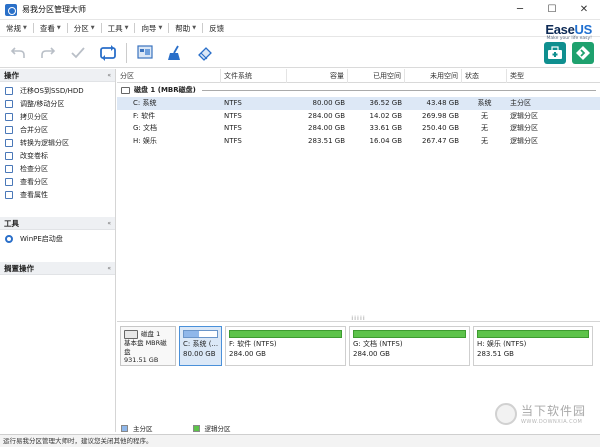 The height and width of the screenshot is (447, 600). I want to click on sidebar-item-winpe: WinPE启动盘, so click(57, 238).